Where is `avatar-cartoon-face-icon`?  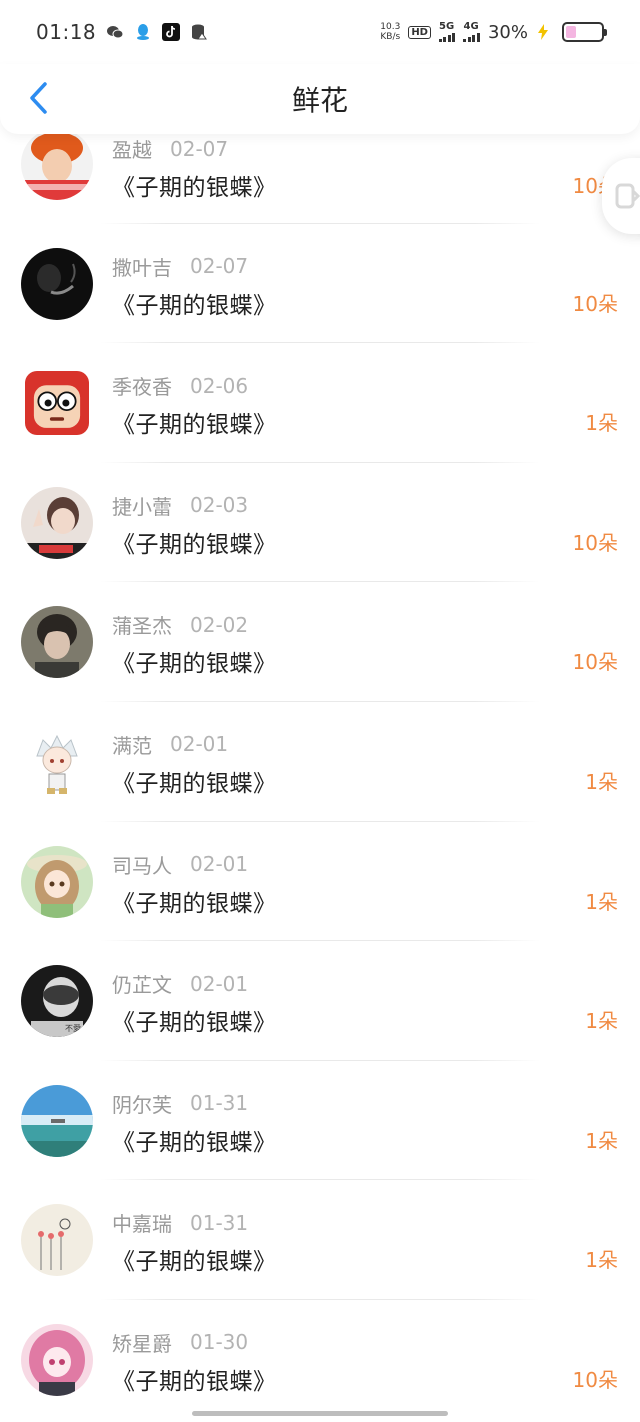
avatar-cartoon-face-icon is located at coordinates (57, 403).